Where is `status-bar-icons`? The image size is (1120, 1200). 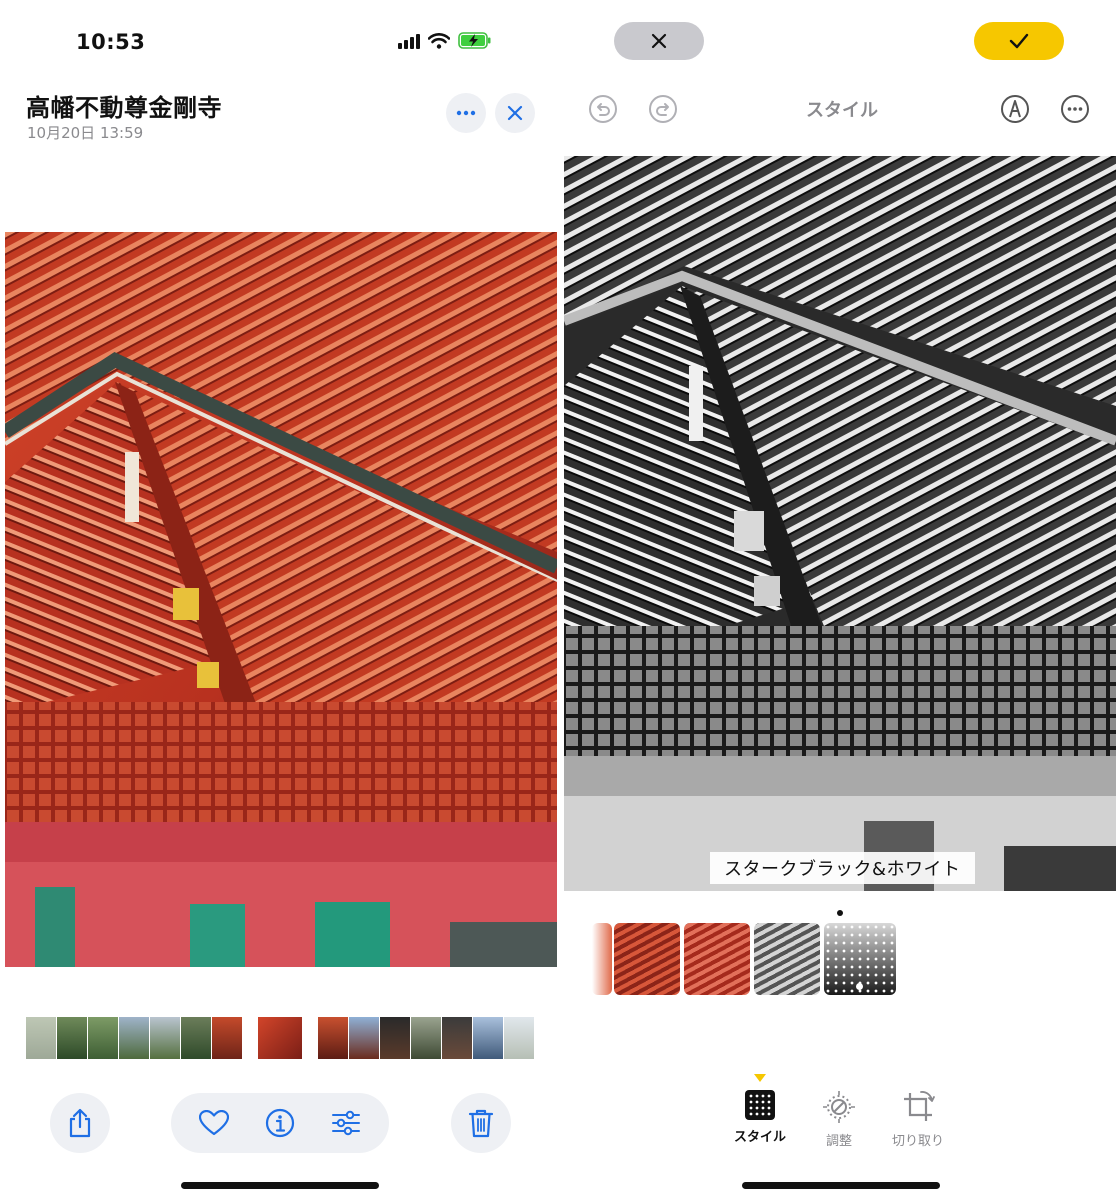 status-bar-icons is located at coordinates (445, 40).